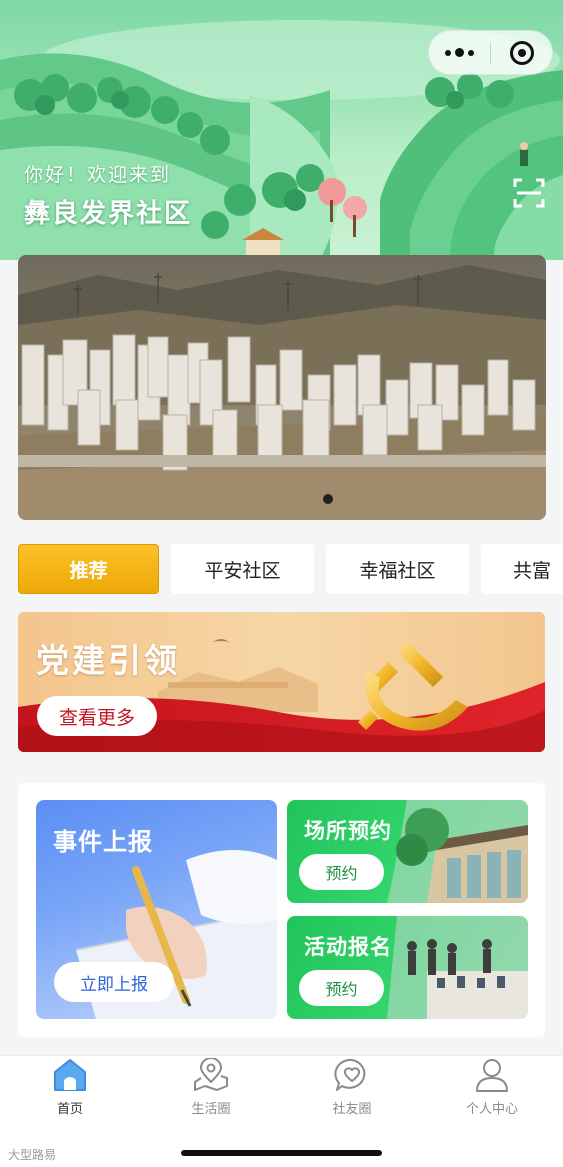 The width and height of the screenshot is (563, 1167). What do you see at coordinates (348, 947) in the screenshot?
I see `activity-signup-title: 活动报名` at bounding box center [348, 947].